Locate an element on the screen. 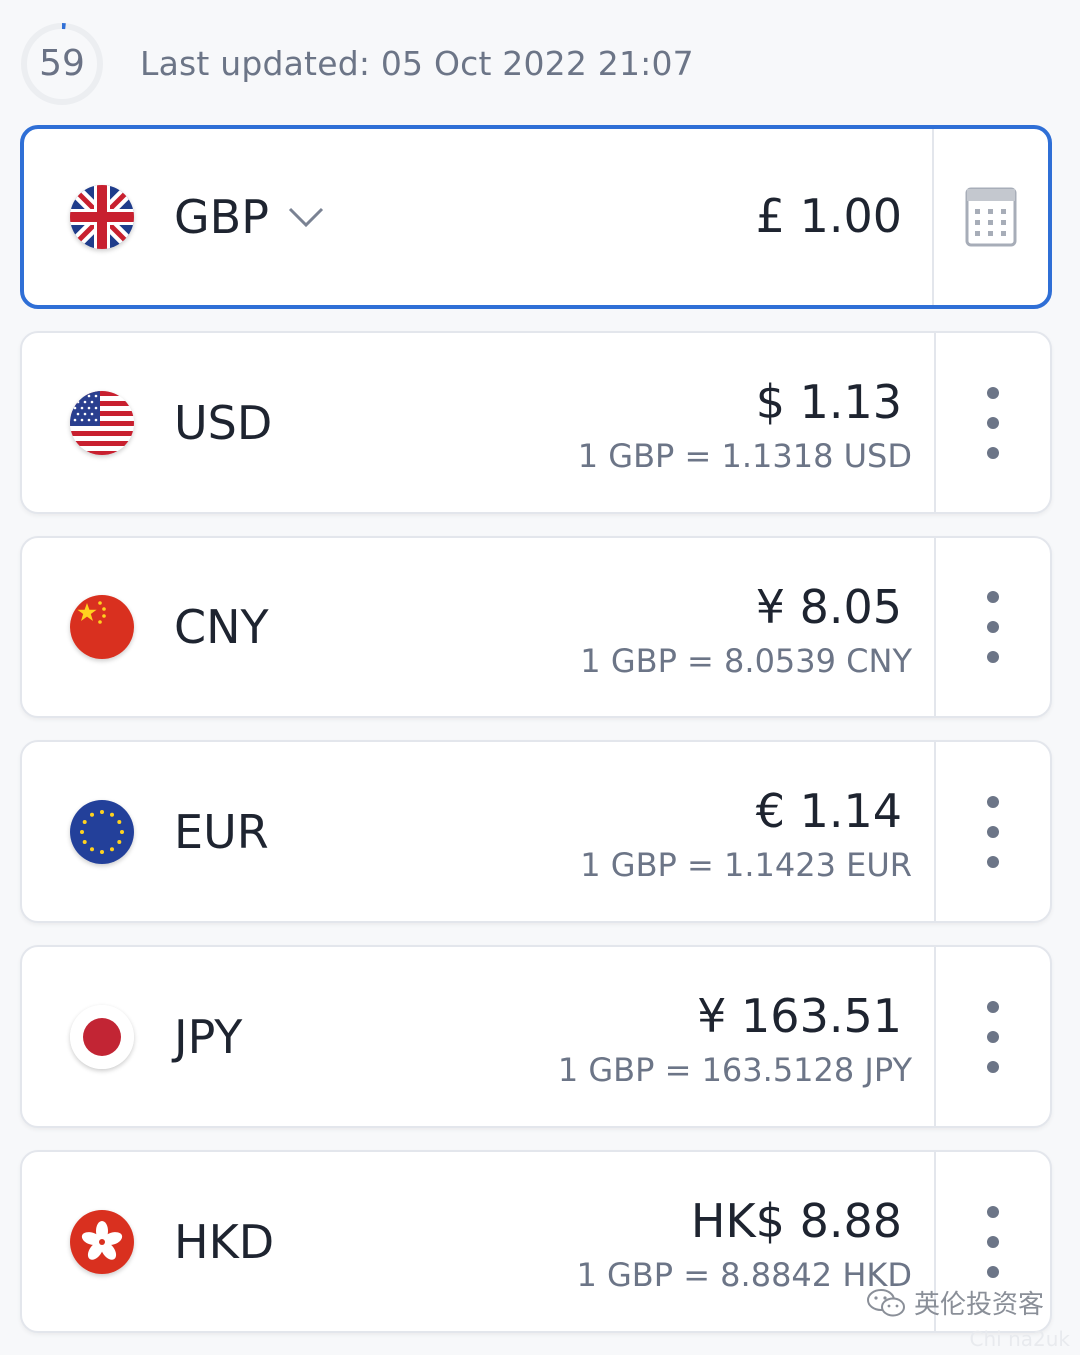  refresh-countdown: 59 is located at coordinates (62, 64).